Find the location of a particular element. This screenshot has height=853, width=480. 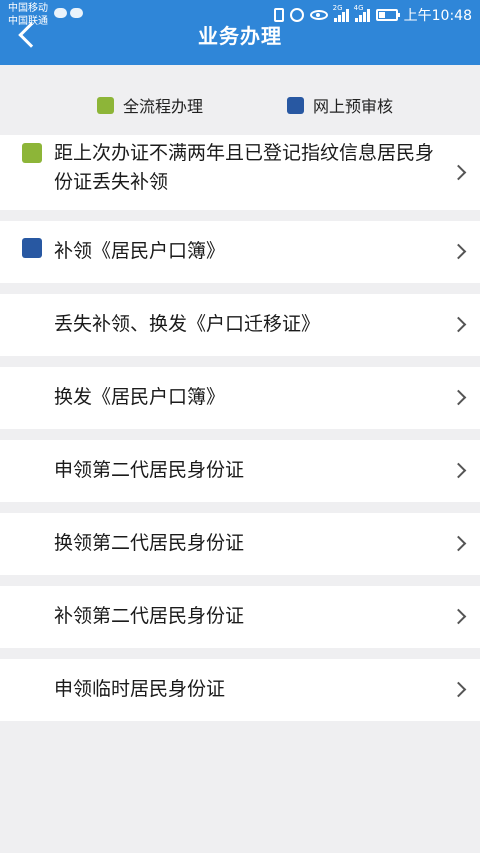

legend: 全流程办理 网上预审核 is located at coordinates (240, 100).